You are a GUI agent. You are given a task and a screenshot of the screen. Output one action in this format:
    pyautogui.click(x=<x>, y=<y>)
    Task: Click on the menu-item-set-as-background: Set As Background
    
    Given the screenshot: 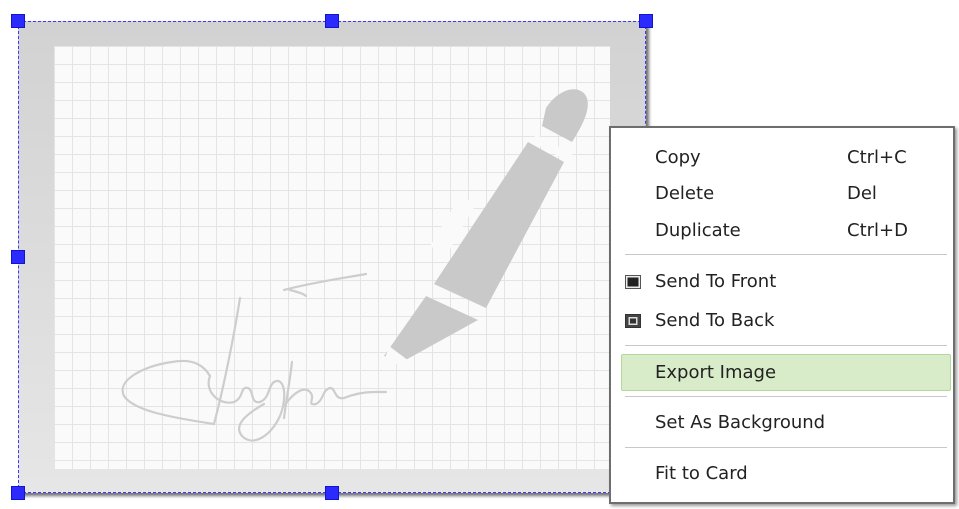 What is the action you would take?
    pyautogui.click(x=786, y=423)
    